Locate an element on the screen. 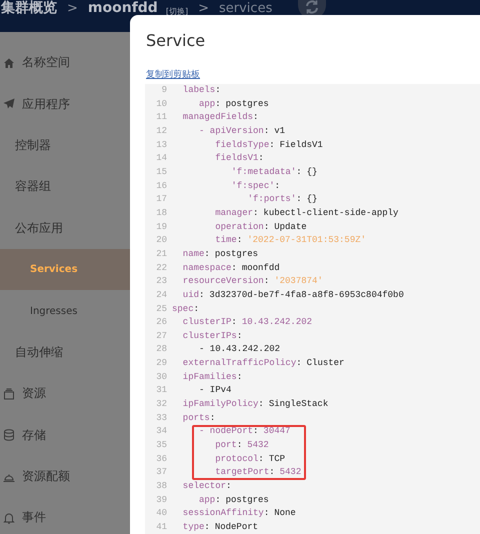  code-line: fieldsType: FieldsV1 is located at coordinates (268, 145).